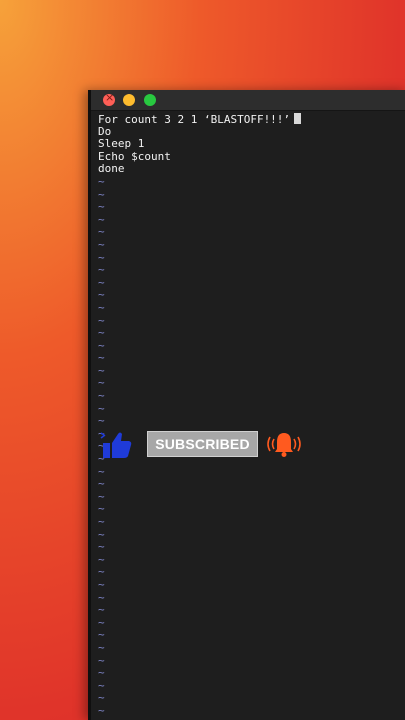 The image size is (405, 720). Describe the element at coordinates (111, 169) in the screenshot. I see `code-line: done` at that location.